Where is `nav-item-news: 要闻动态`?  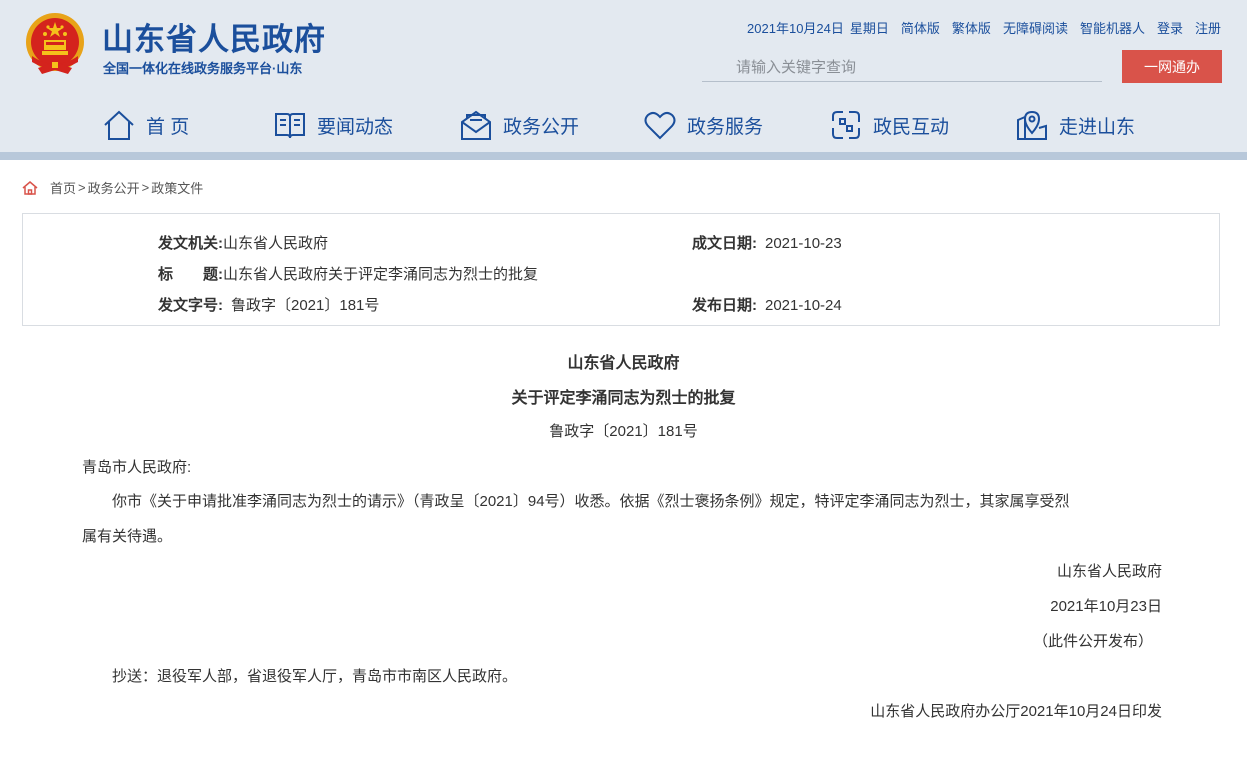
nav-item-news: 要闻动态 is located at coordinates (333, 125).